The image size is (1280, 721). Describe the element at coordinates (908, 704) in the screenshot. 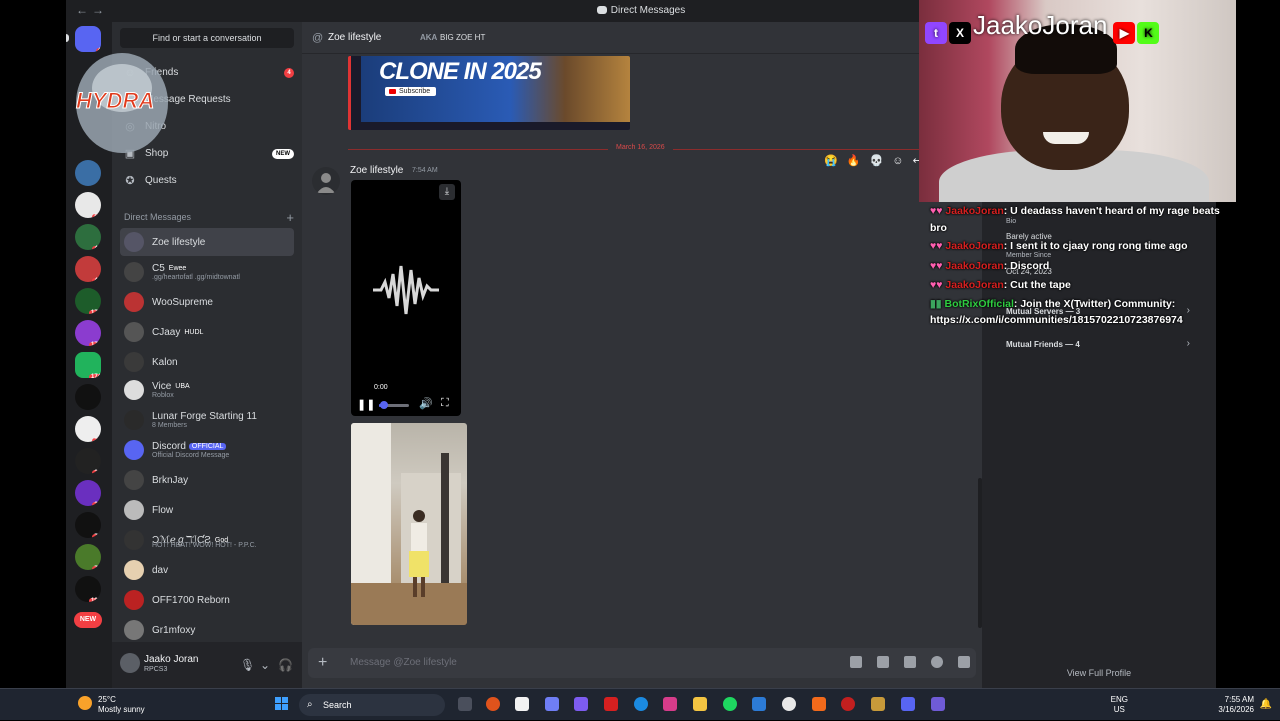

I see `discord-taskbar-icon` at that location.